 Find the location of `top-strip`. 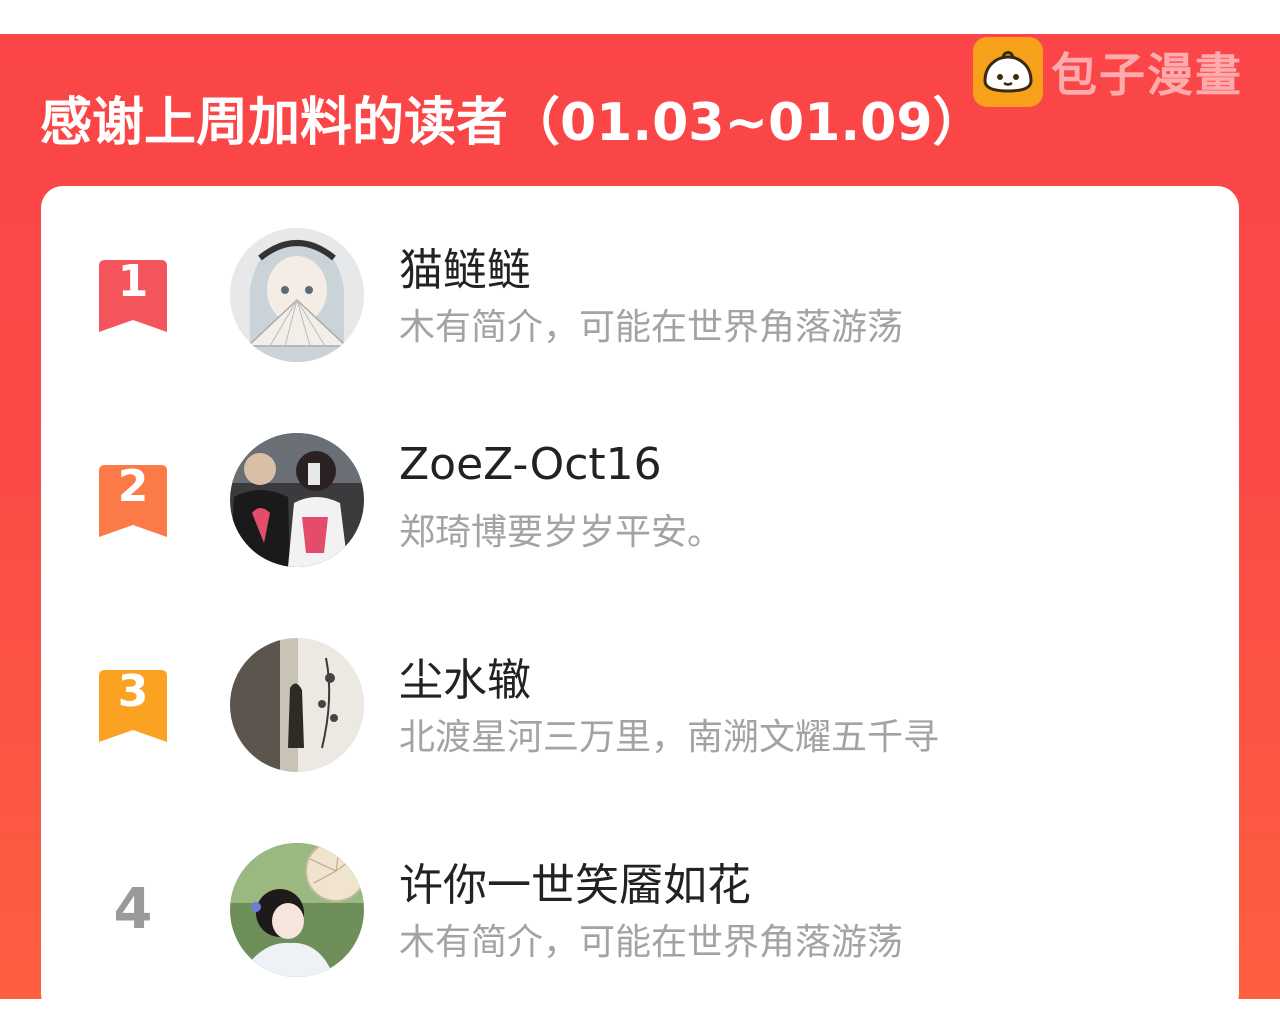

top-strip is located at coordinates (640, 17).